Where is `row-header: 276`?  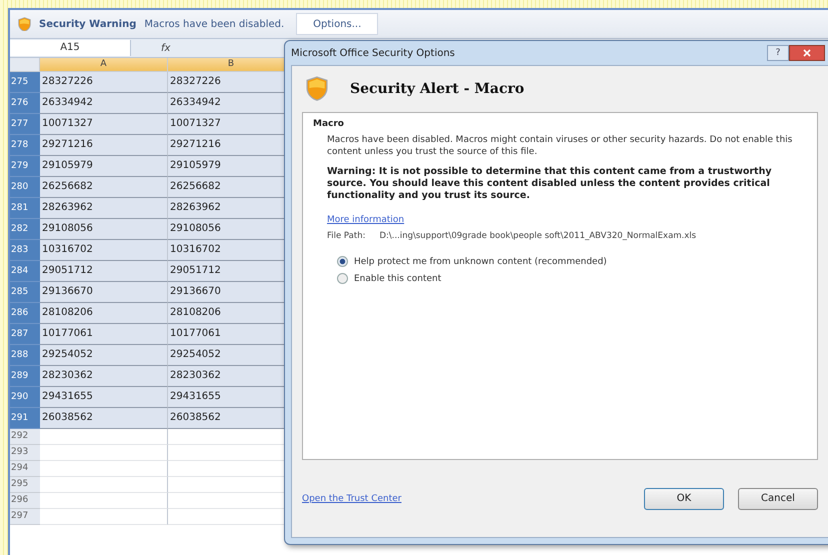 row-header: 276 is located at coordinates (25, 103).